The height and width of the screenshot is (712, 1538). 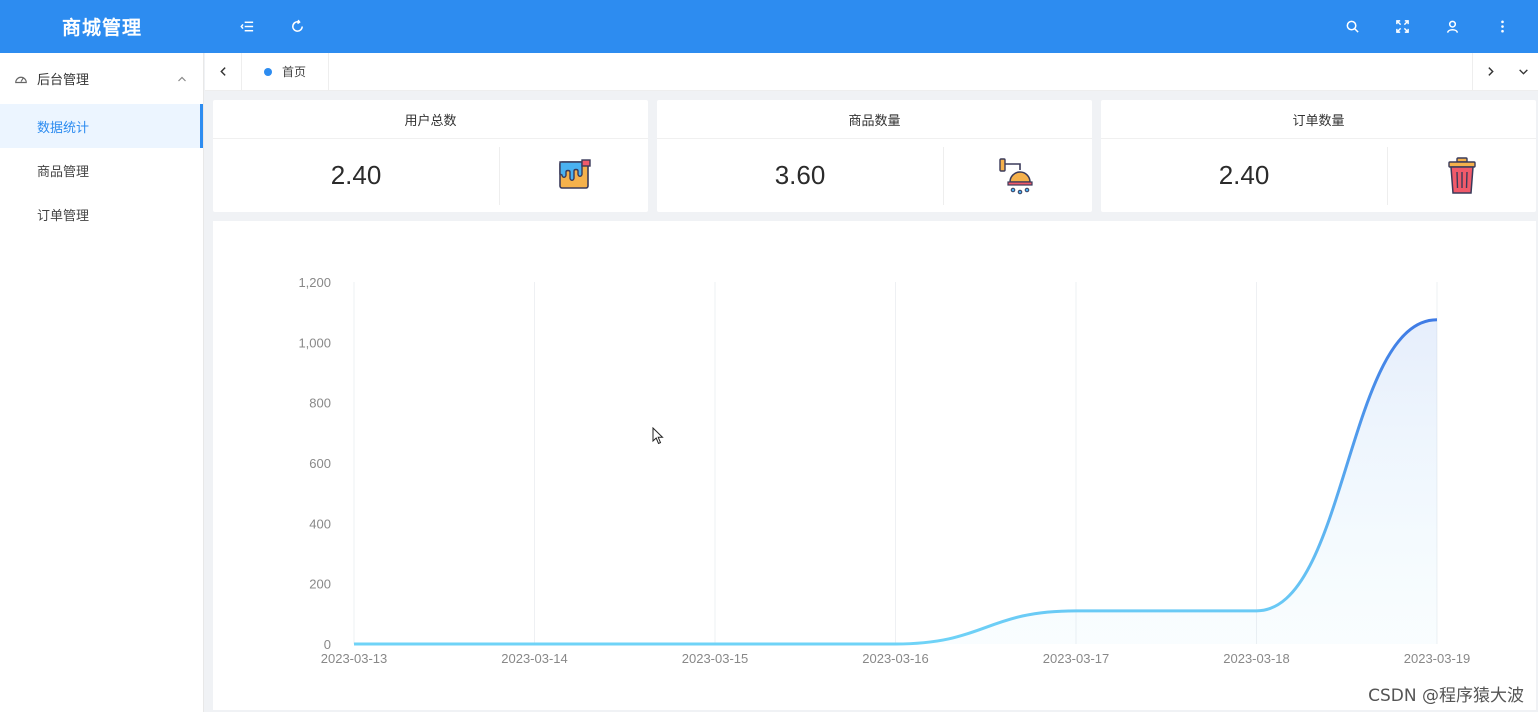 I want to click on more-vertical-icon, so click(x=1502, y=26).